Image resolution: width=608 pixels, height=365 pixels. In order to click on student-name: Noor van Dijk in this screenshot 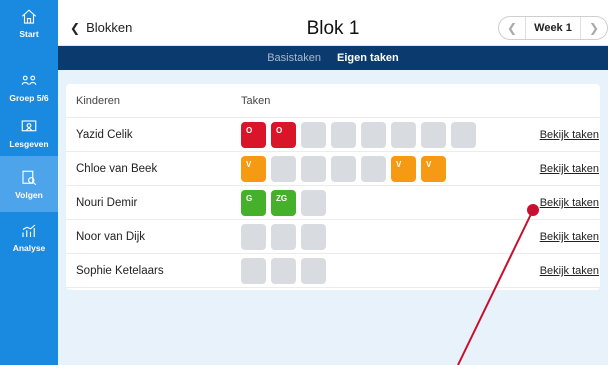, I will do `click(111, 237)`.